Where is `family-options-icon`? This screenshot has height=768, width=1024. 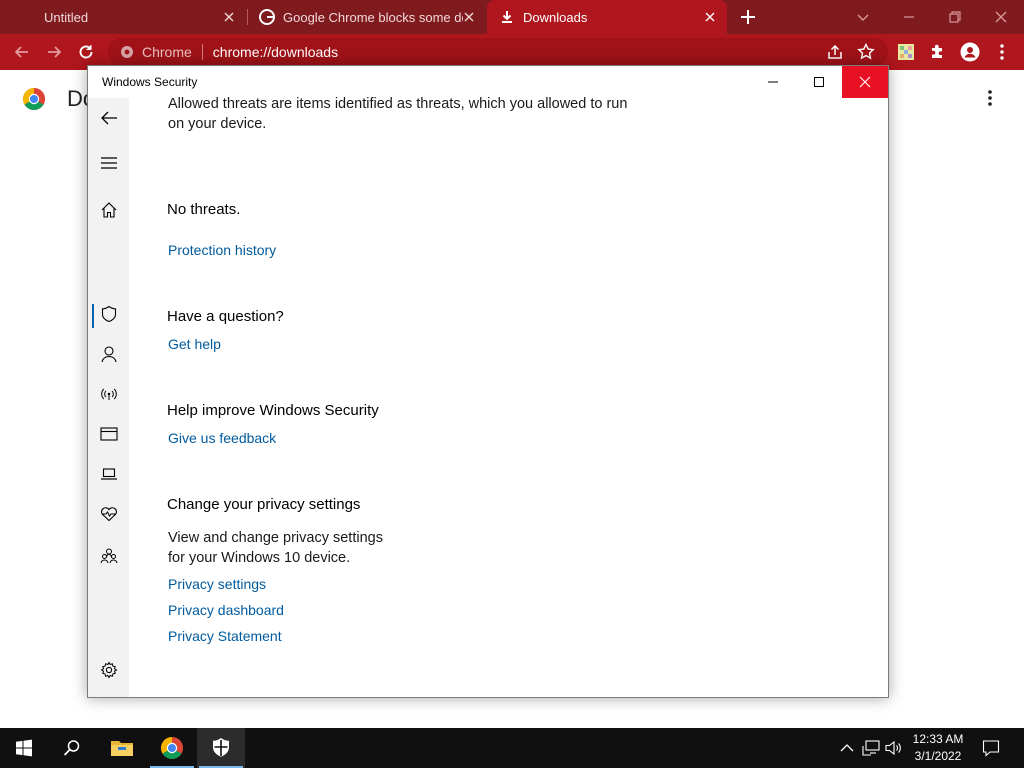 family-options-icon is located at coordinates (109, 556).